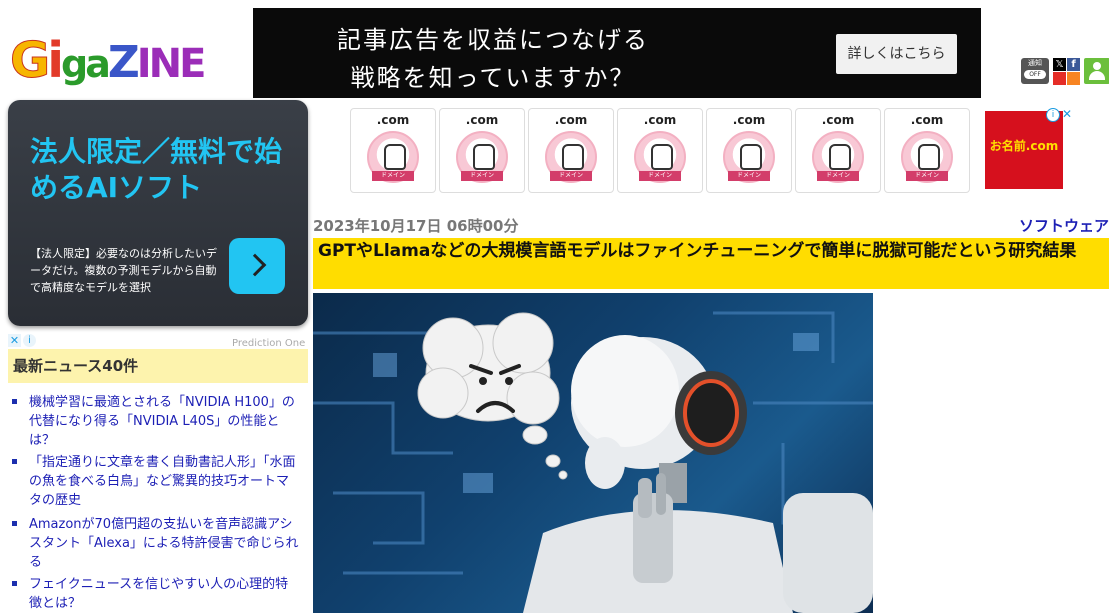  Describe the element at coordinates (1024, 146) in the screenshot. I see `onamae-brand: お名前.com` at that location.